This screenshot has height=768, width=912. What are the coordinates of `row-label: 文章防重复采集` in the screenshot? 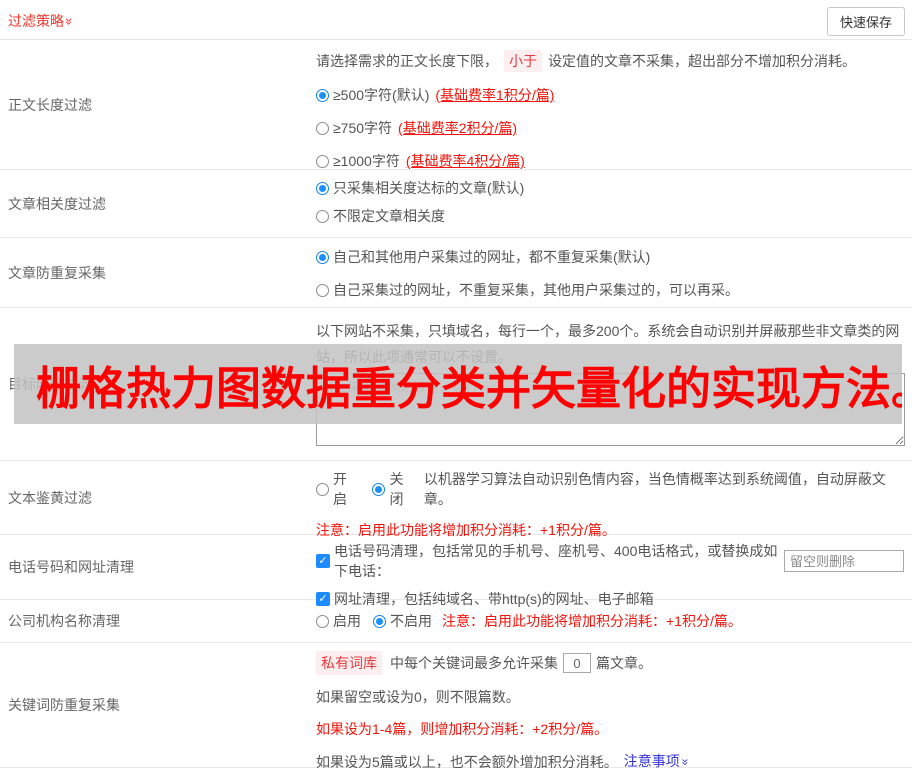 It's located at (57, 272).